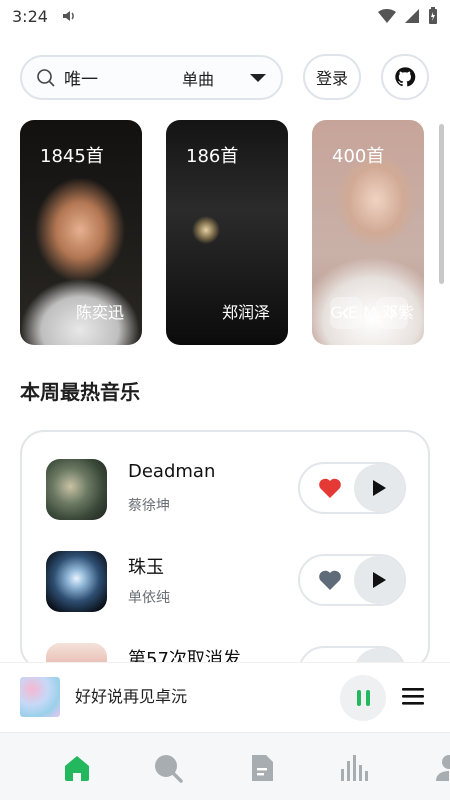 This screenshot has height=800, width=450. Describe the element at coordinates (81, 232) in the screenshot. I see `artist-card: 1845首 陈奕迅` at that location.